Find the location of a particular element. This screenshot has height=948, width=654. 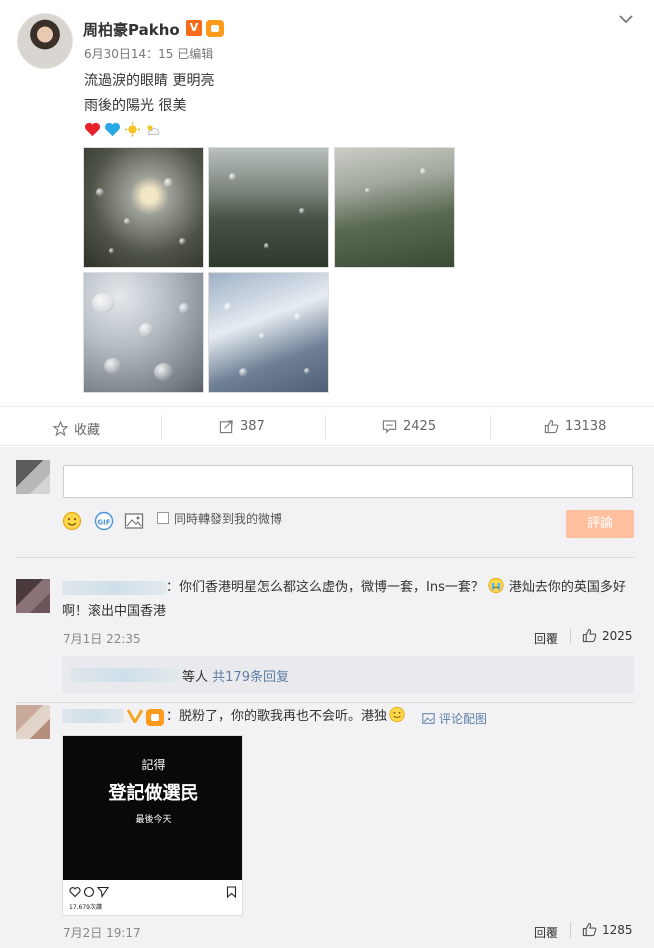

post-meta: 6月30日14：15 已编辑 is located at coordinates (149, 54).